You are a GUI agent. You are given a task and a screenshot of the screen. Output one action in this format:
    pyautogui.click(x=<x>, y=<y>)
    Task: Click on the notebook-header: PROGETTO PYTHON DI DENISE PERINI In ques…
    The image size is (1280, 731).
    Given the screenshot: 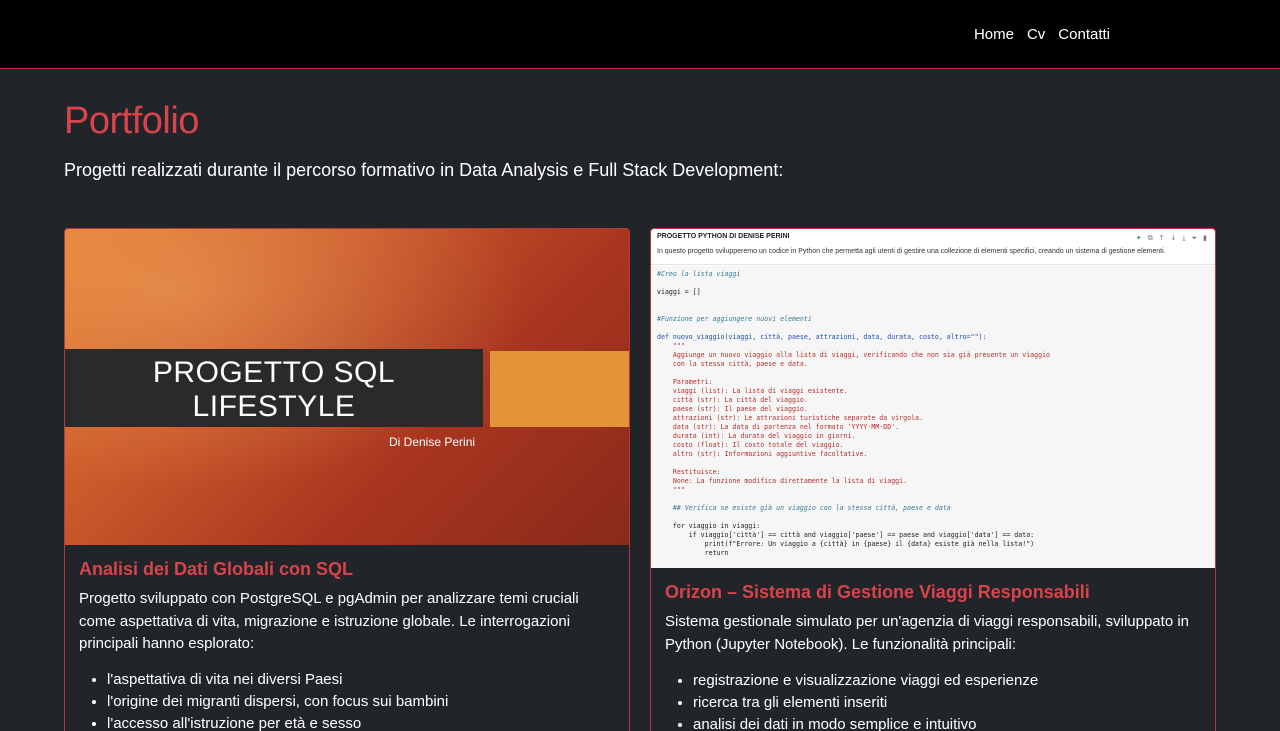 What is the action you would take?
    pyautogui.click(x=933, y=247)
    